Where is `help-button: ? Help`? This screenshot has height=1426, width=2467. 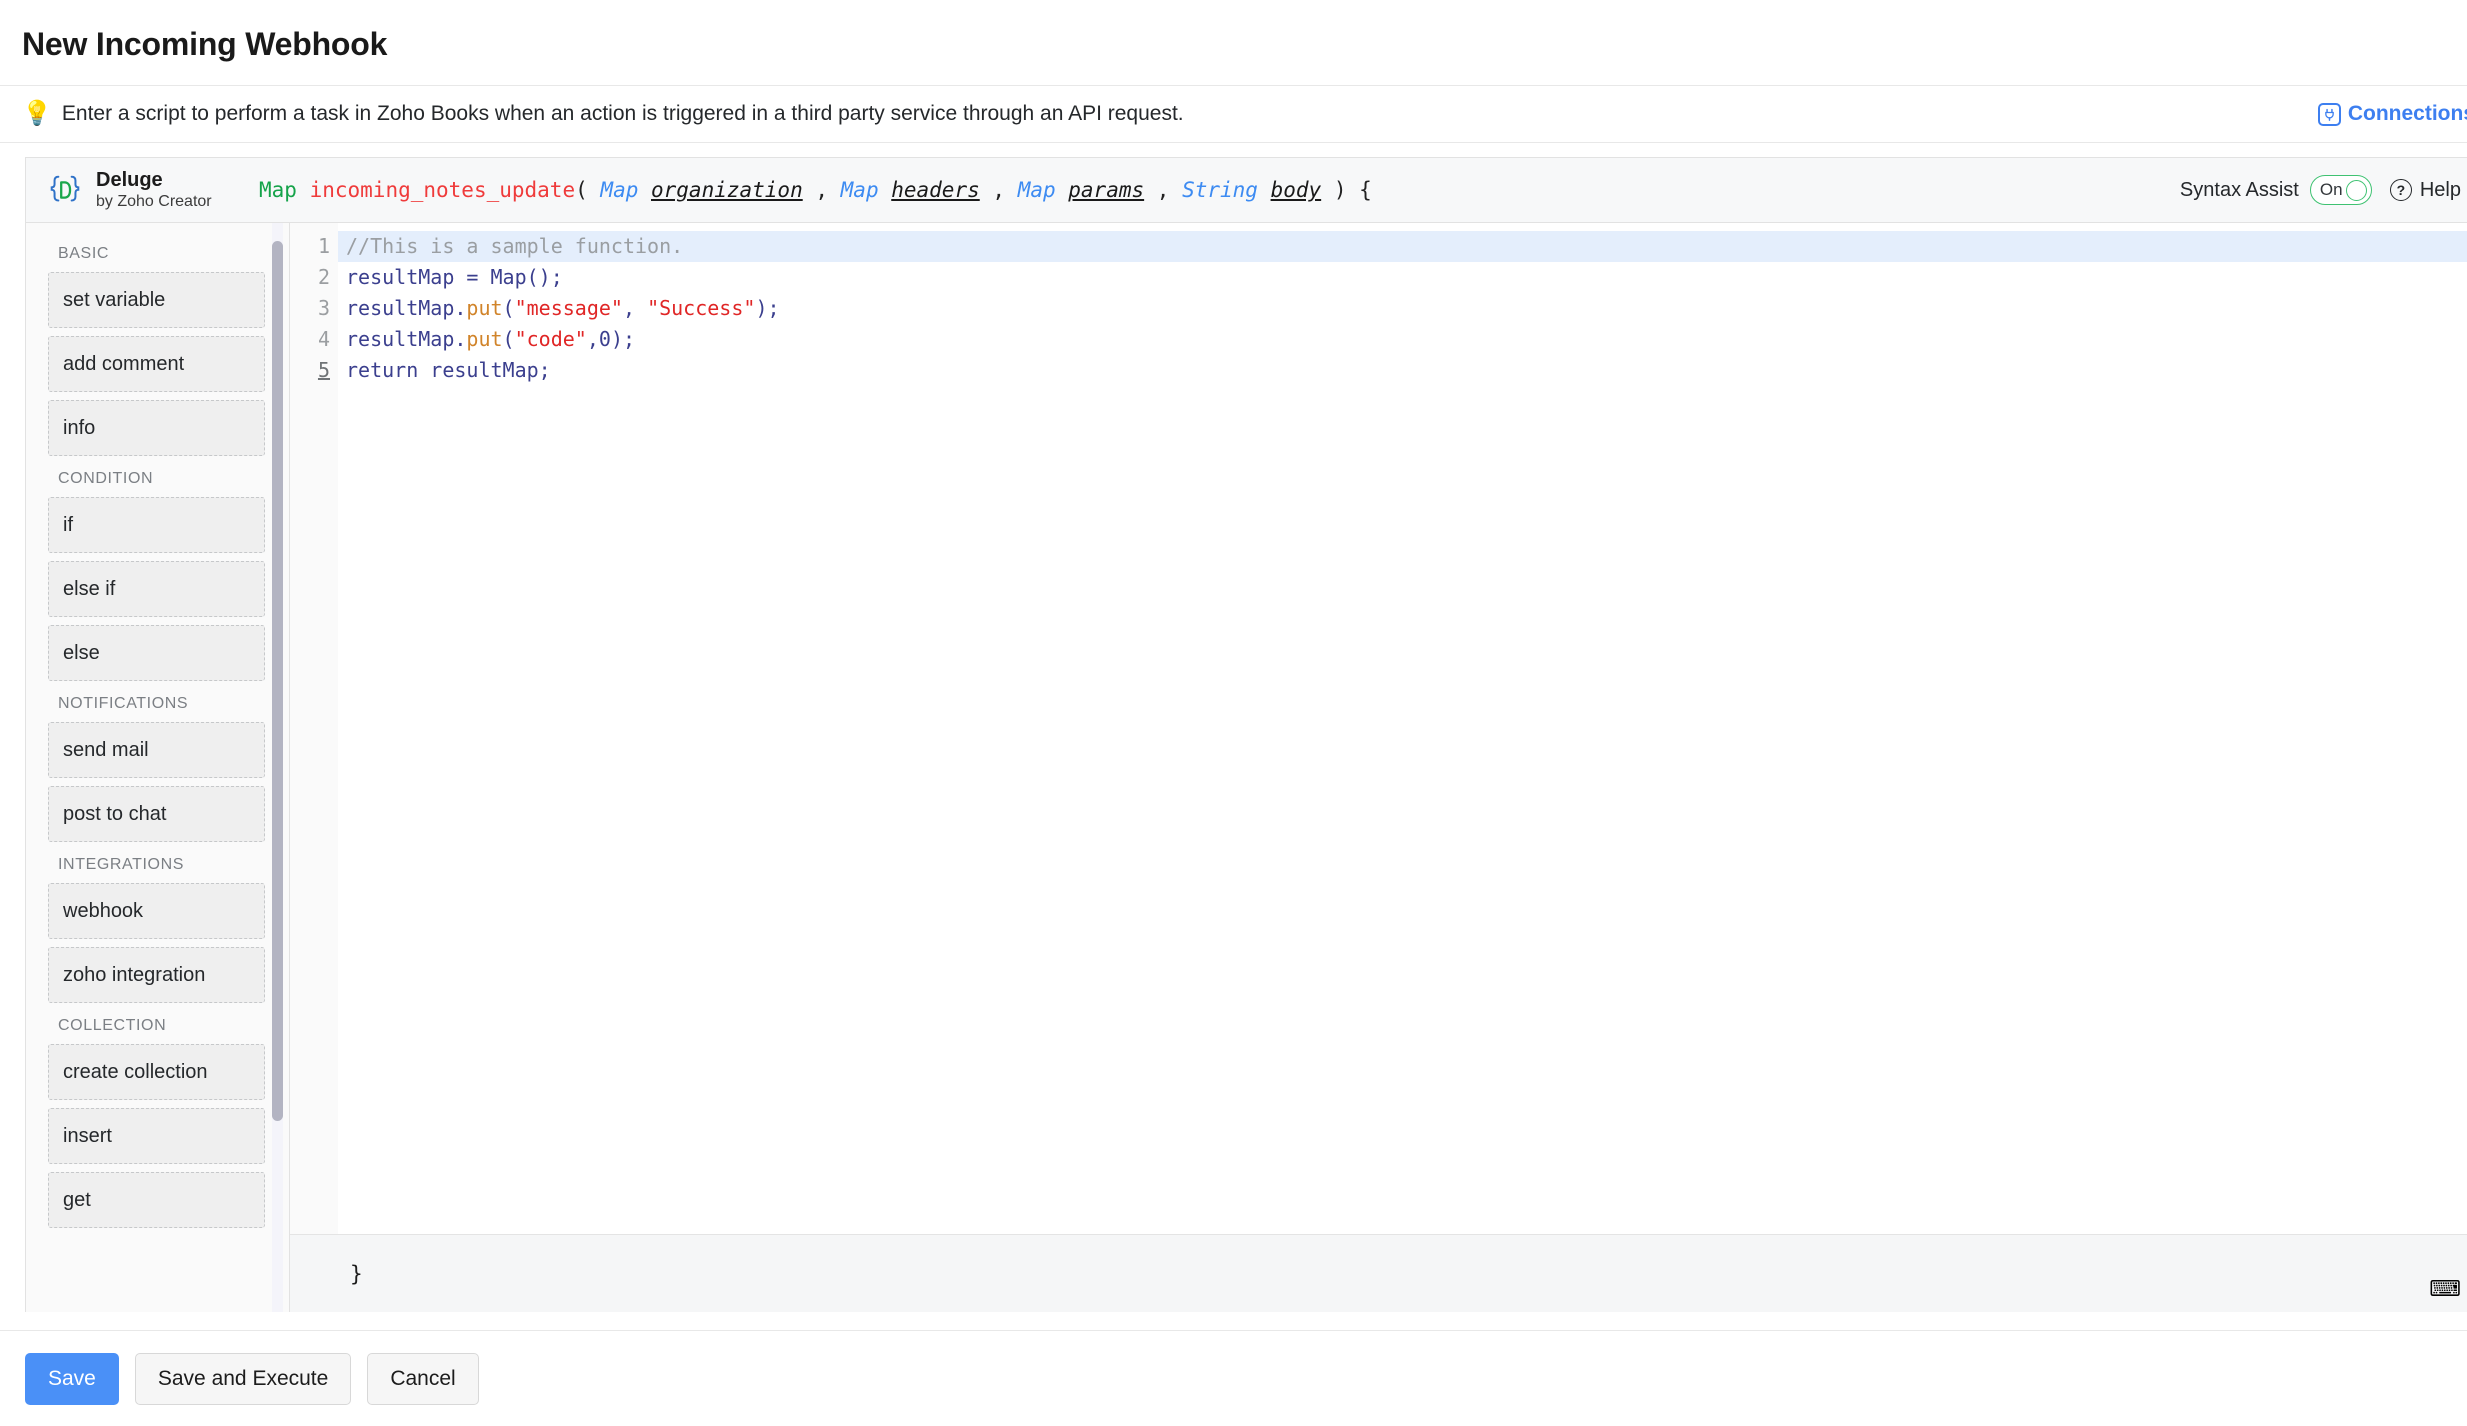
help-button: ? Help is located at coordinates (2425, 190).